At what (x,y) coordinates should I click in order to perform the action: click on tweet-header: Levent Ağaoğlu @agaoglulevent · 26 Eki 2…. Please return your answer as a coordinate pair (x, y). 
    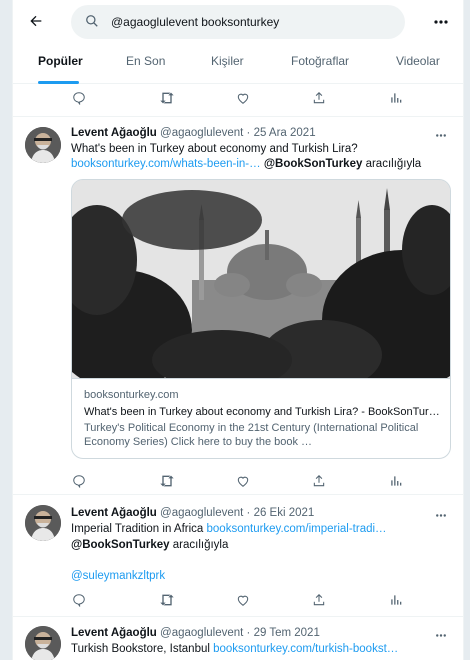
    Looking at the image, I should click on (192, 513).